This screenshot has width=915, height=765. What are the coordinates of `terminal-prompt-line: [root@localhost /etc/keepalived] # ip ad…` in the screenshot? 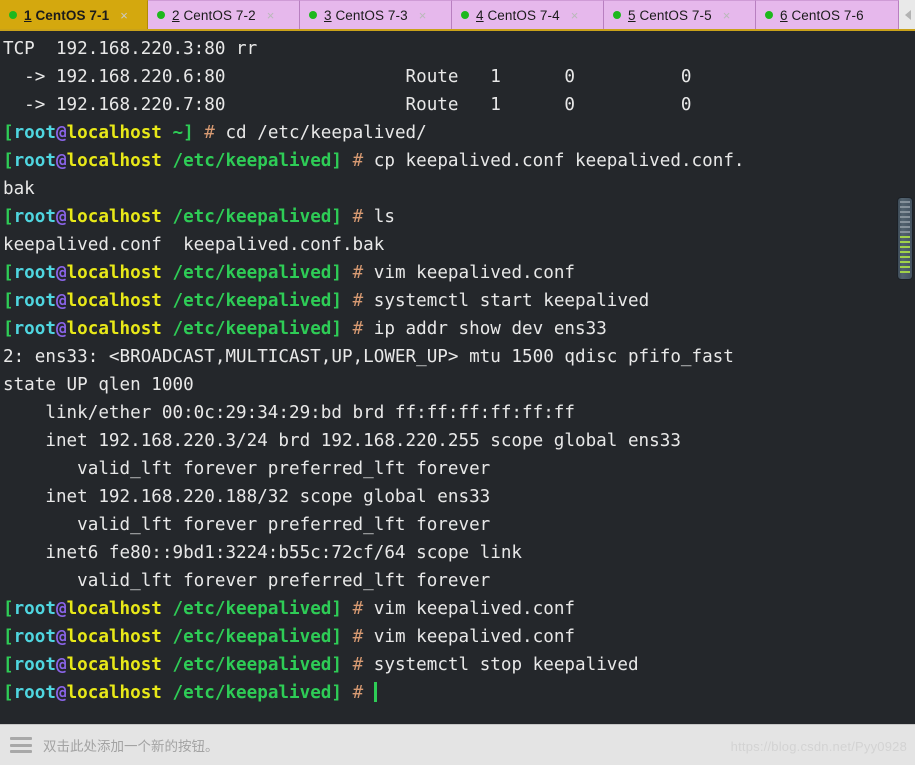 It's located at (374, 329).